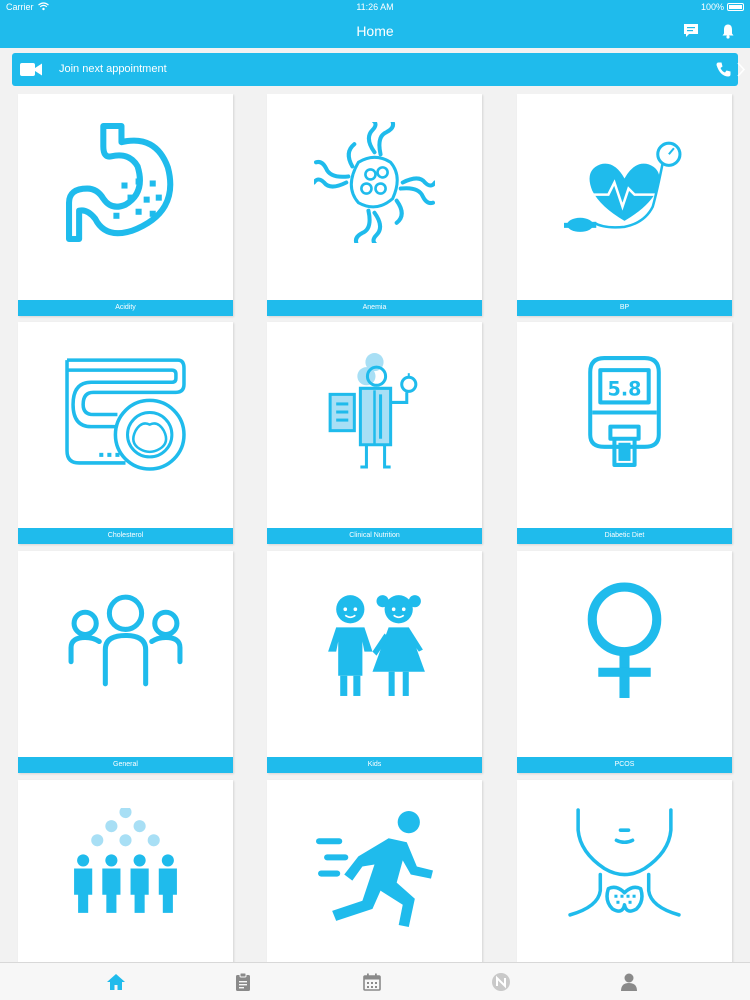  I want to click on tile-thyroid, so click(624, 871).